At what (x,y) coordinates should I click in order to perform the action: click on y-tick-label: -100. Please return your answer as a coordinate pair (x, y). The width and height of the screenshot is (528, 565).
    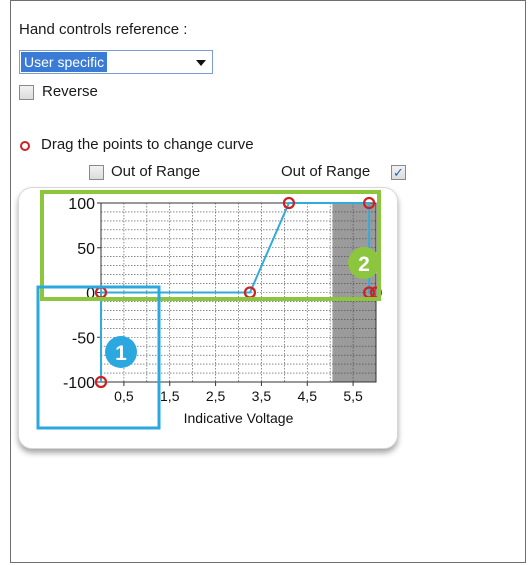
    Looking at the image, I should click on (79, 383).